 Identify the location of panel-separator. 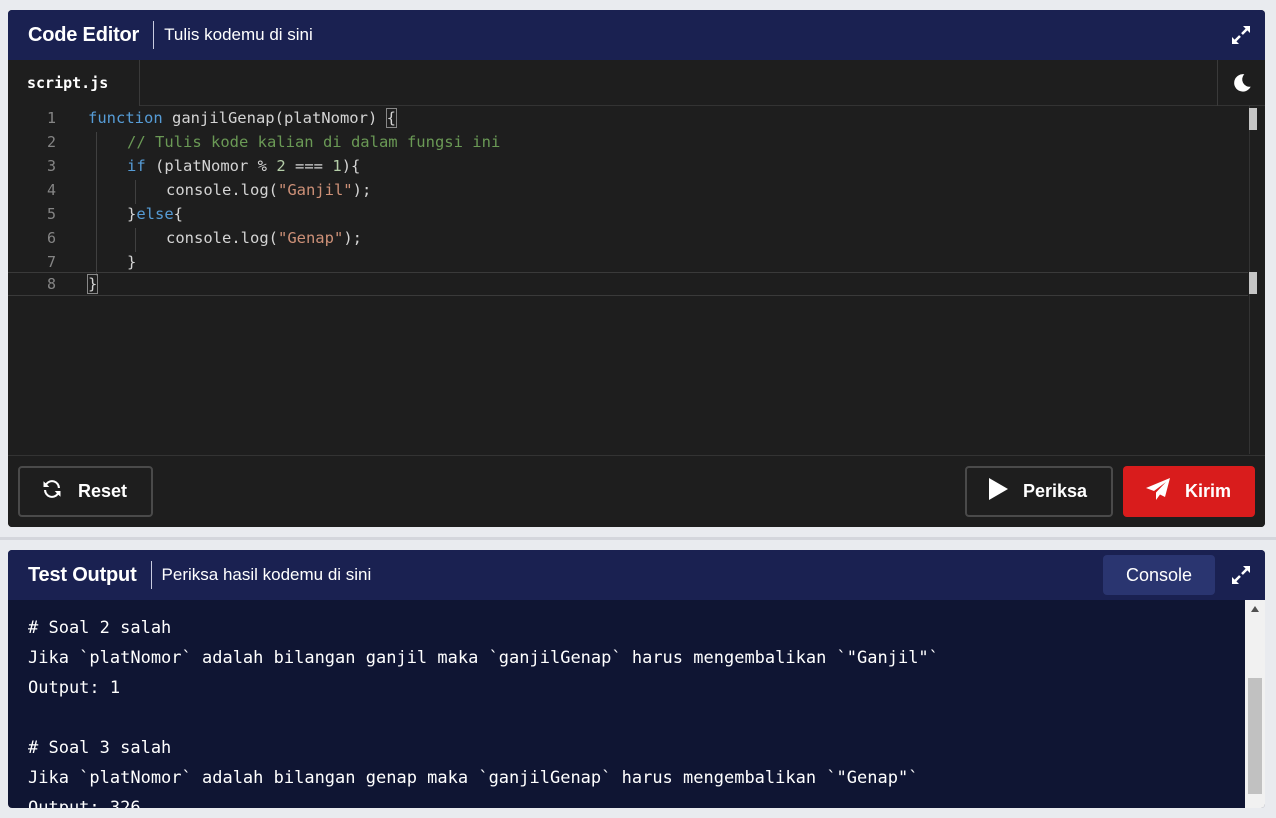
(638, 538).